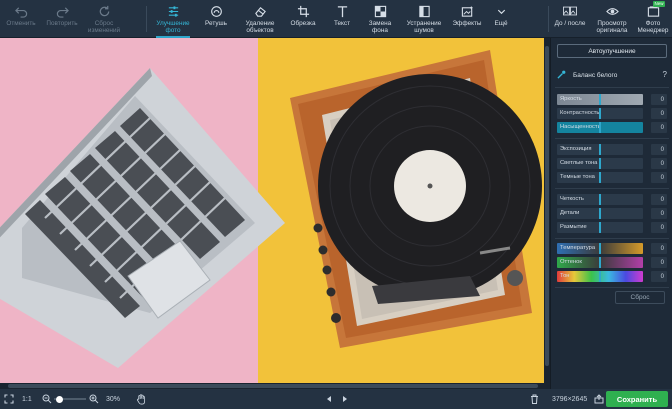 The height and width of the screenshot is (409, 672). Describe the element at coordinates (329, 399) in the screenshot. I see `previous-image-button` at that location.